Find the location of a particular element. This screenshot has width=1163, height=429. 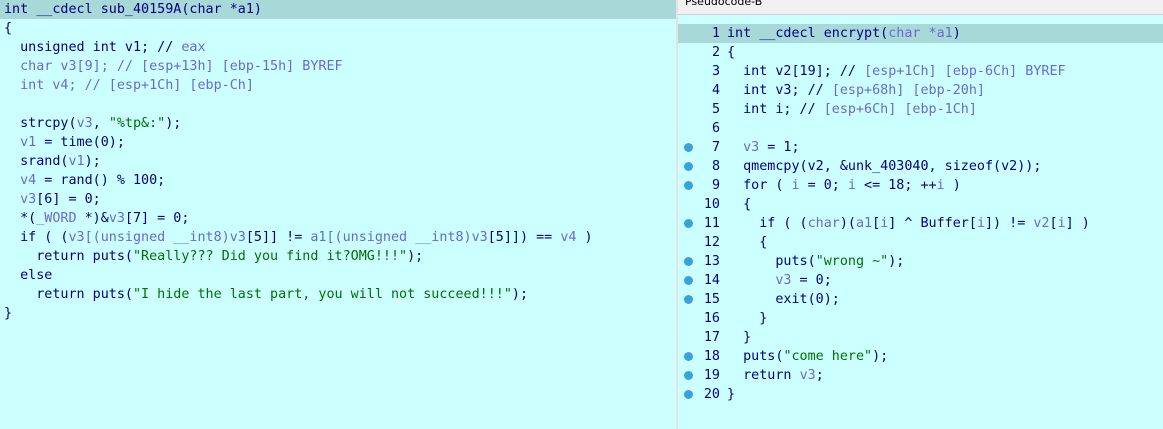

code-token: [esp+68h] [ebp-20h] is located at coordinates (908, 90).